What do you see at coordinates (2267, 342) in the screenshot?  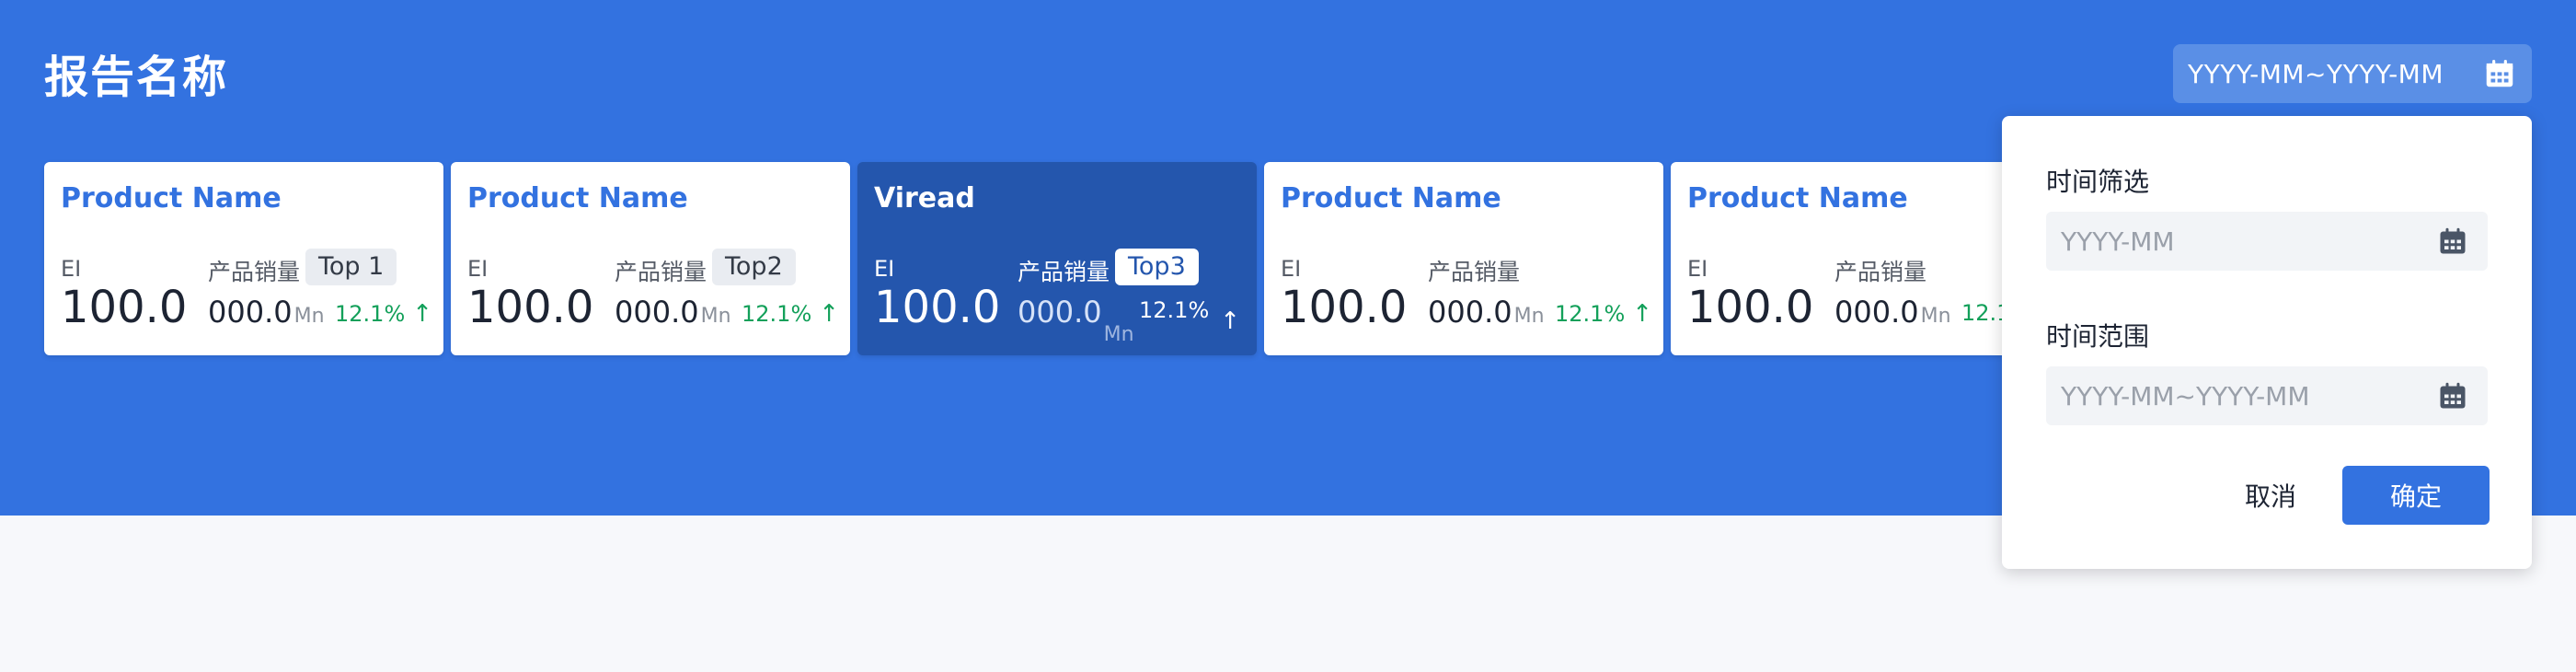 I see `date-filter-popover: 时间筛选 YYYY-MM 时间范围 YYYY-MM~YYYY-MM 取消 确定` at bounding box center [2267, 342].